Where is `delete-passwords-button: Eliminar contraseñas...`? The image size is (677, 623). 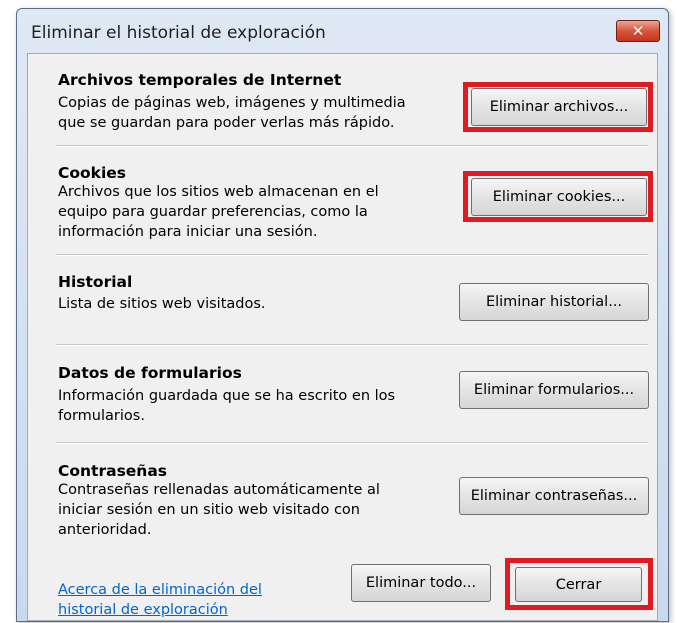
delete-passwords-button: Eliminar contraseñas... is located at coordinates (554, 496).